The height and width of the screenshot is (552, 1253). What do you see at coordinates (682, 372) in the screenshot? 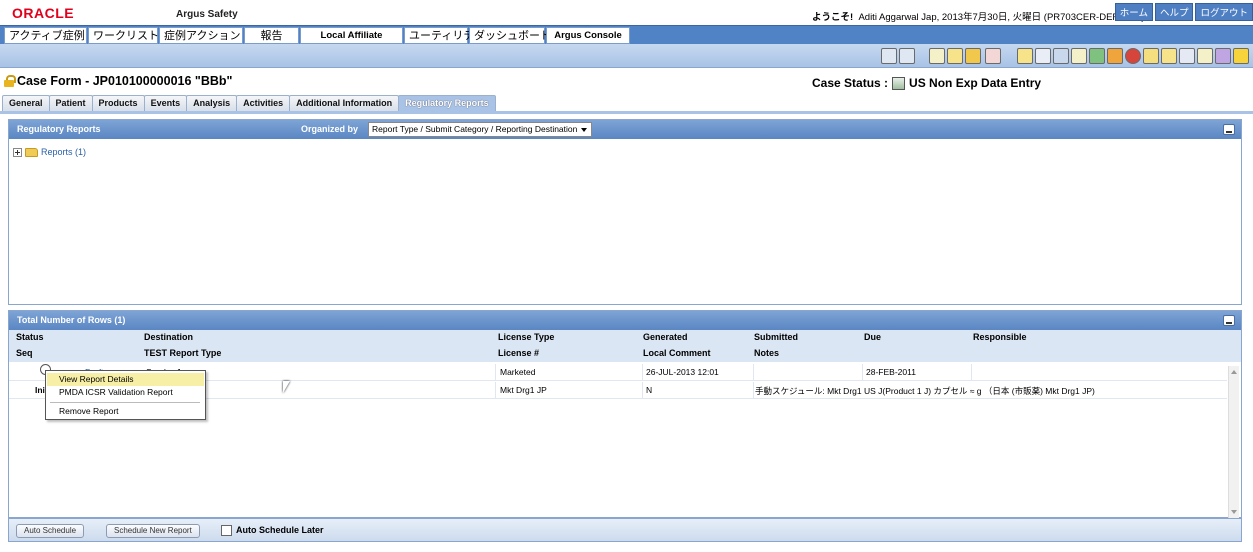
I see `generated-cell: 26-JUL-2013 12:01` at bounding box center [682, 372].